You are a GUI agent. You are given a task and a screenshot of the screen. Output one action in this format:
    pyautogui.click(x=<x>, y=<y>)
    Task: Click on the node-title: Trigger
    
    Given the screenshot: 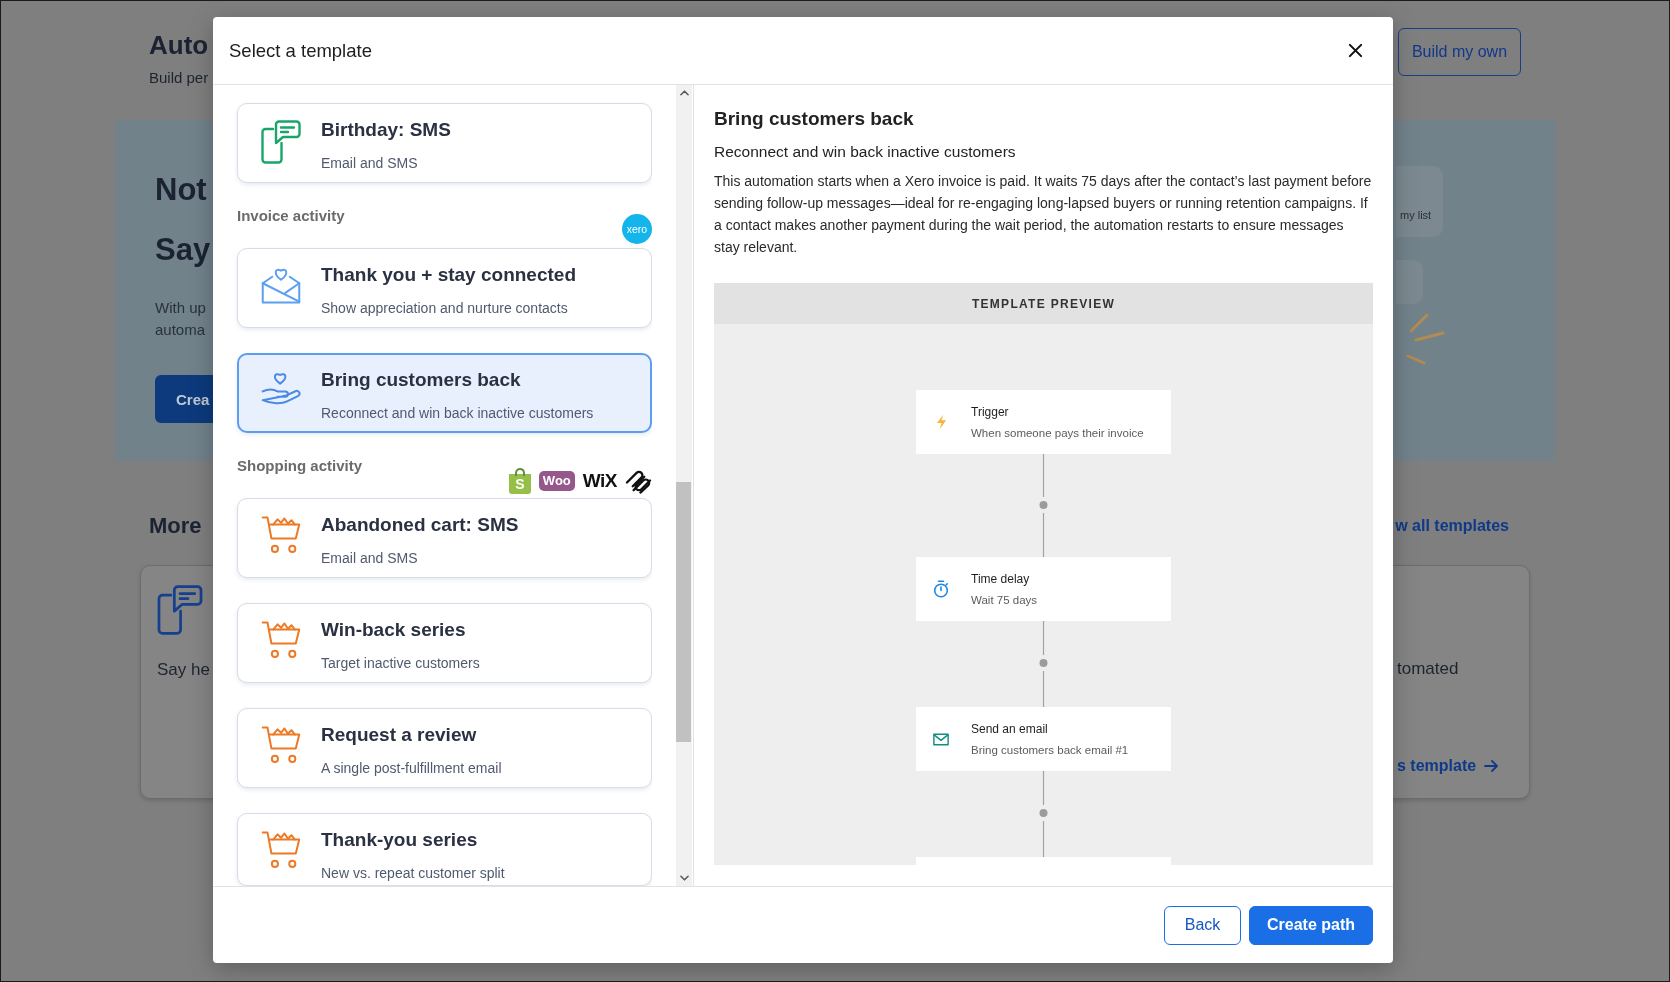 What is the action you would take?
    pyautogui.click(x=990, y=411)
    